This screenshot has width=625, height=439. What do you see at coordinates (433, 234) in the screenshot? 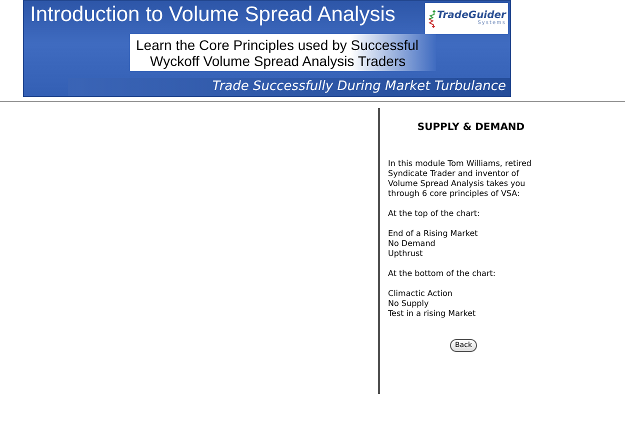
I see `list-item: End of a Rising Market` at bounding box center [433, 234].